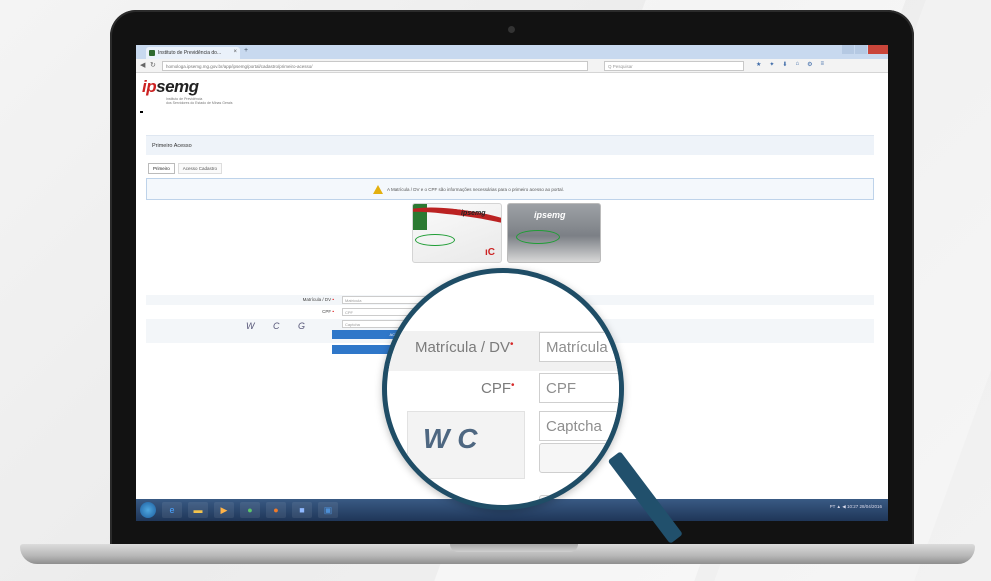  Describe the element at coordinates (498, 388) in the screenshot. I see `lens-cpf-label: CPF•` at that location.